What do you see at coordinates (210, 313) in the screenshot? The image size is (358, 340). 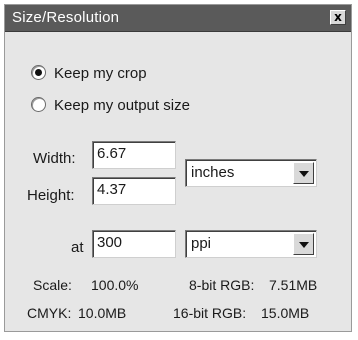 I see `rgb16-label: 16-bit RGB:` at bounding box center [210, 313].